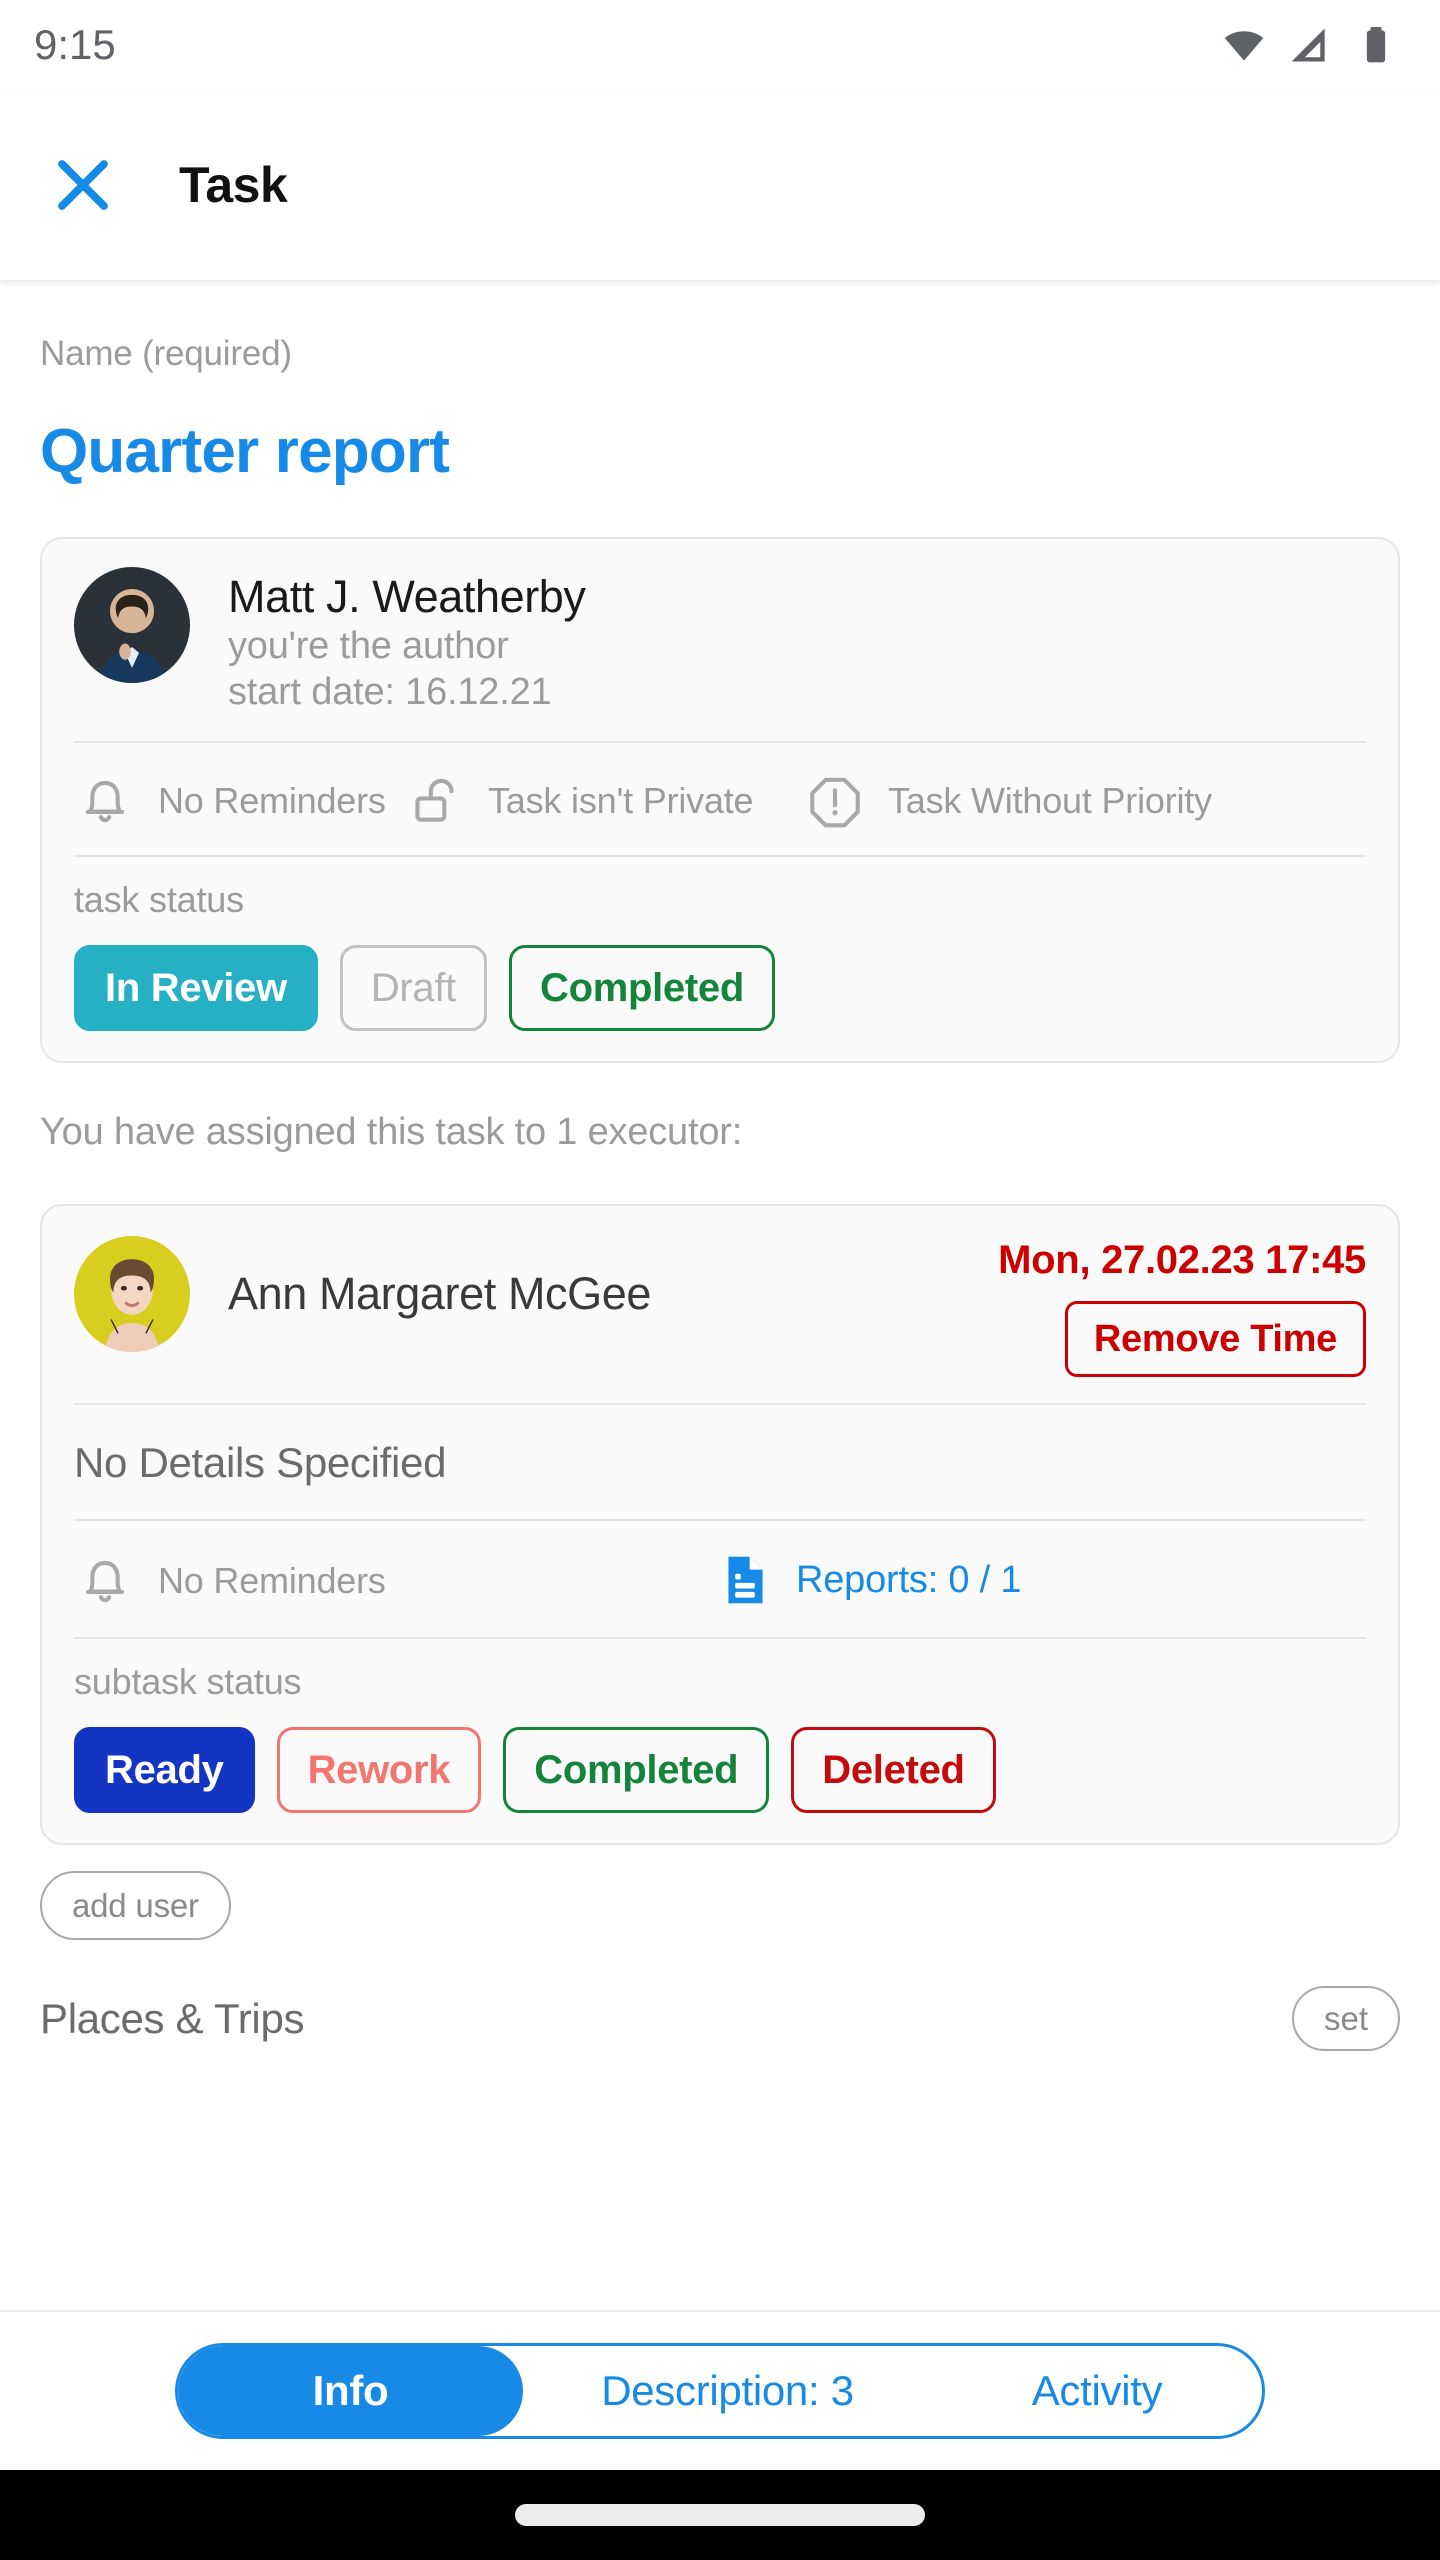 Image resolution: width=1440 pixels, height=2560 pixels. I want to click on places-and-trips-set-button: set, so click(1345, 2019).